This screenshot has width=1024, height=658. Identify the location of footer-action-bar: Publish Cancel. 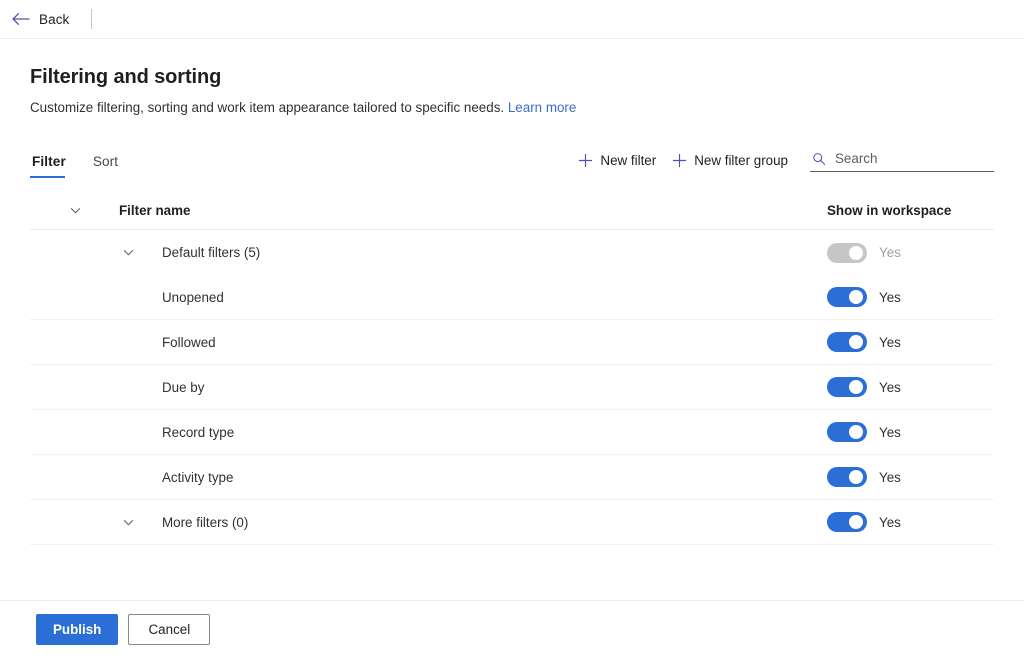
(512, 629).